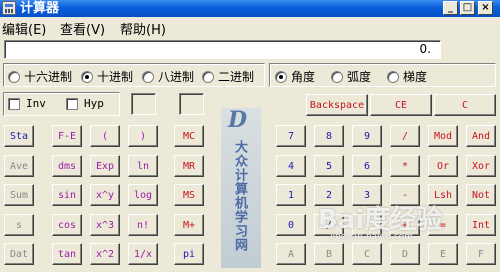 This screenshot has height=272, width=500. Describe the element at coordinates (19, 136) in the screenshot. I see `sta-button: Sta` at that location.